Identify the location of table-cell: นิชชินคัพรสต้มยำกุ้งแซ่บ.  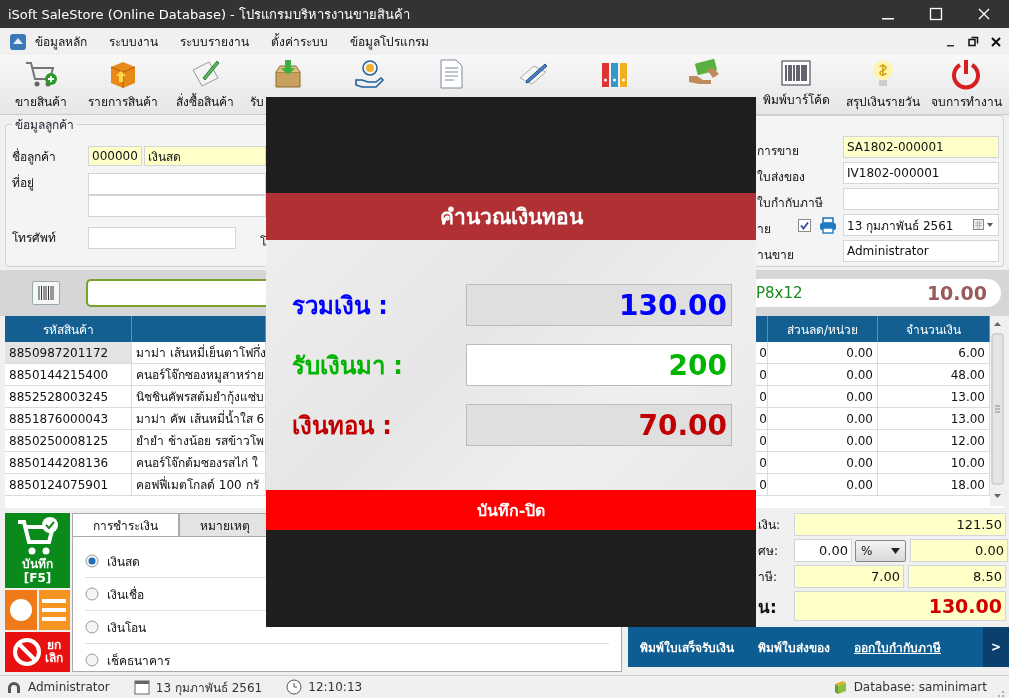
(199, 397).